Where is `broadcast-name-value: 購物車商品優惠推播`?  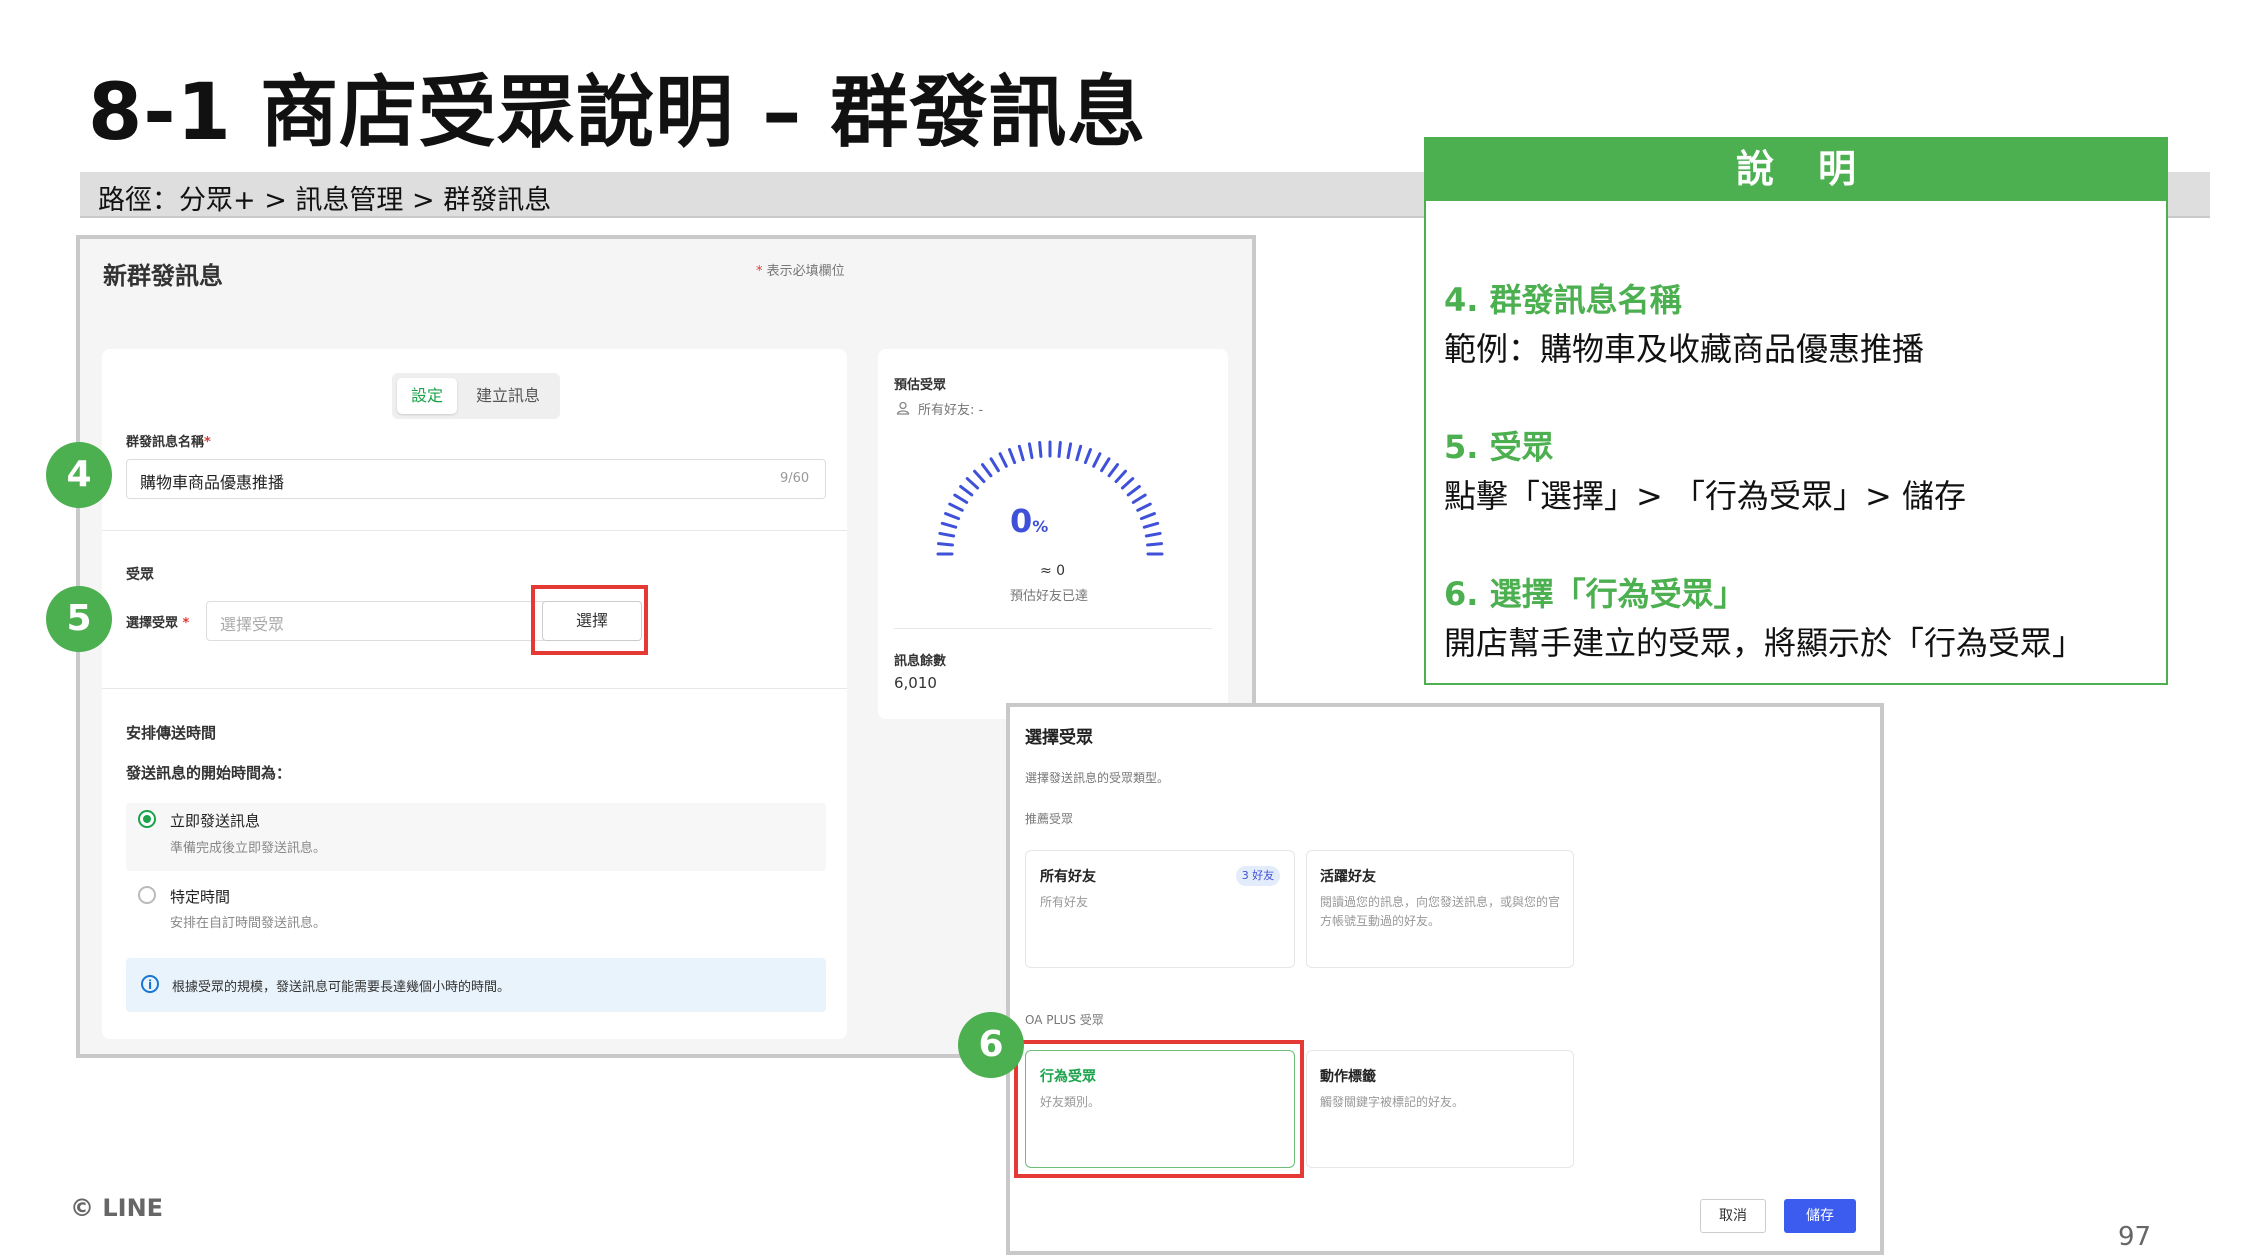 broadcast-name-value: 購物車商品優惠推播 is located at coordinates (212, 482).